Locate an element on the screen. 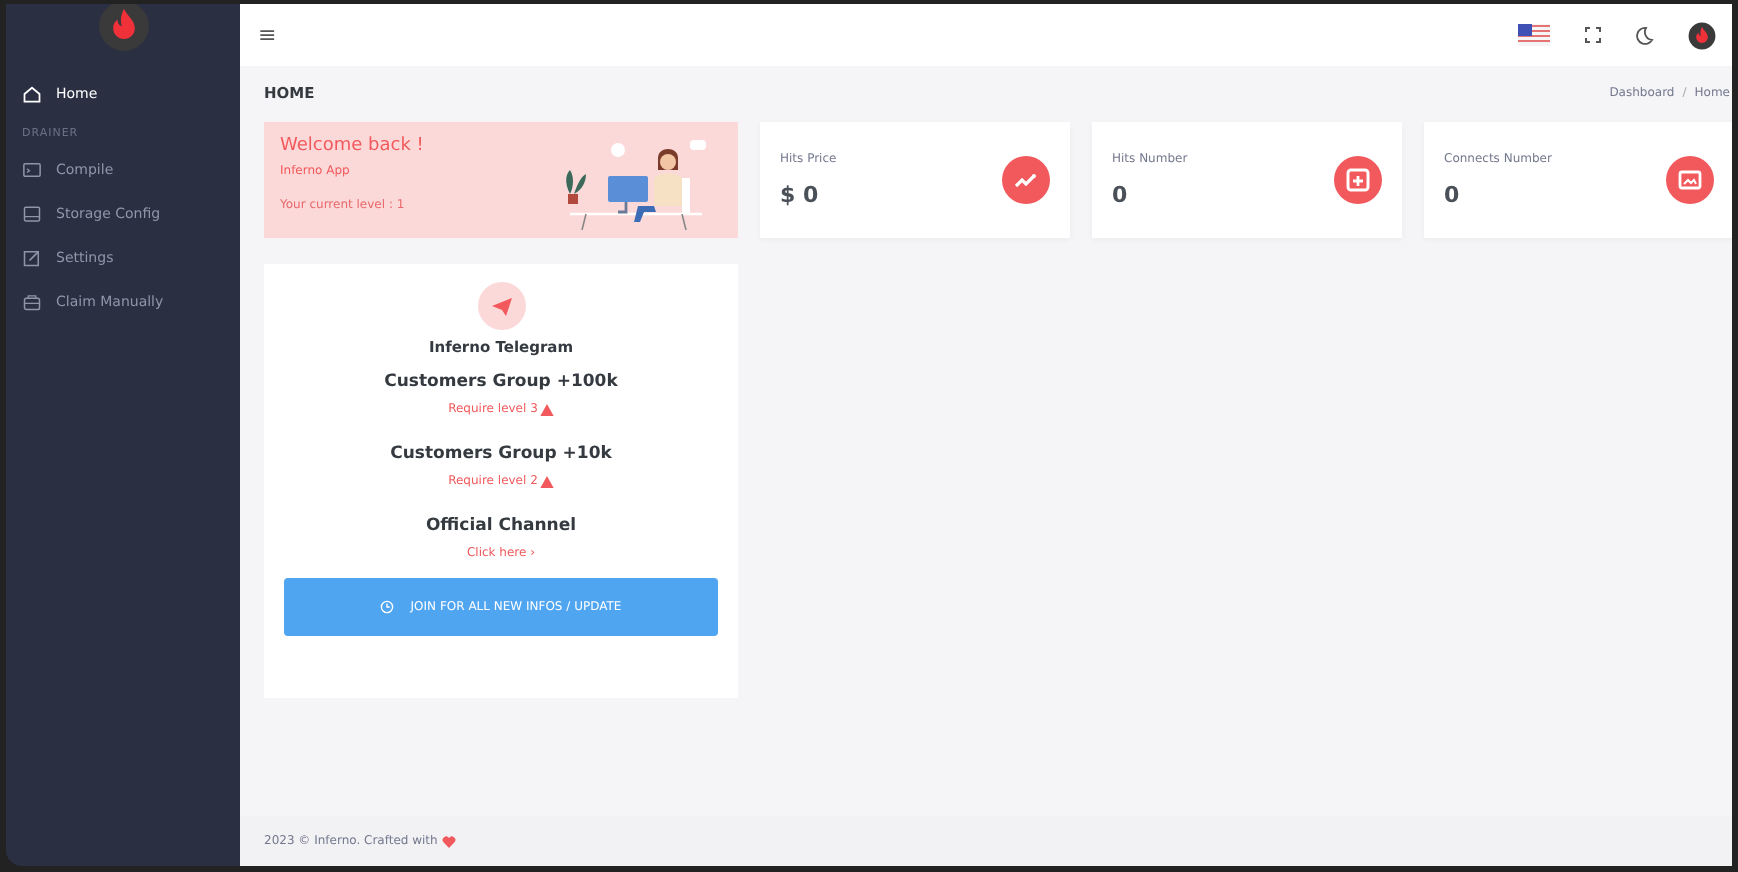  group-name: Official Channel is located at coordinates (501, 526).